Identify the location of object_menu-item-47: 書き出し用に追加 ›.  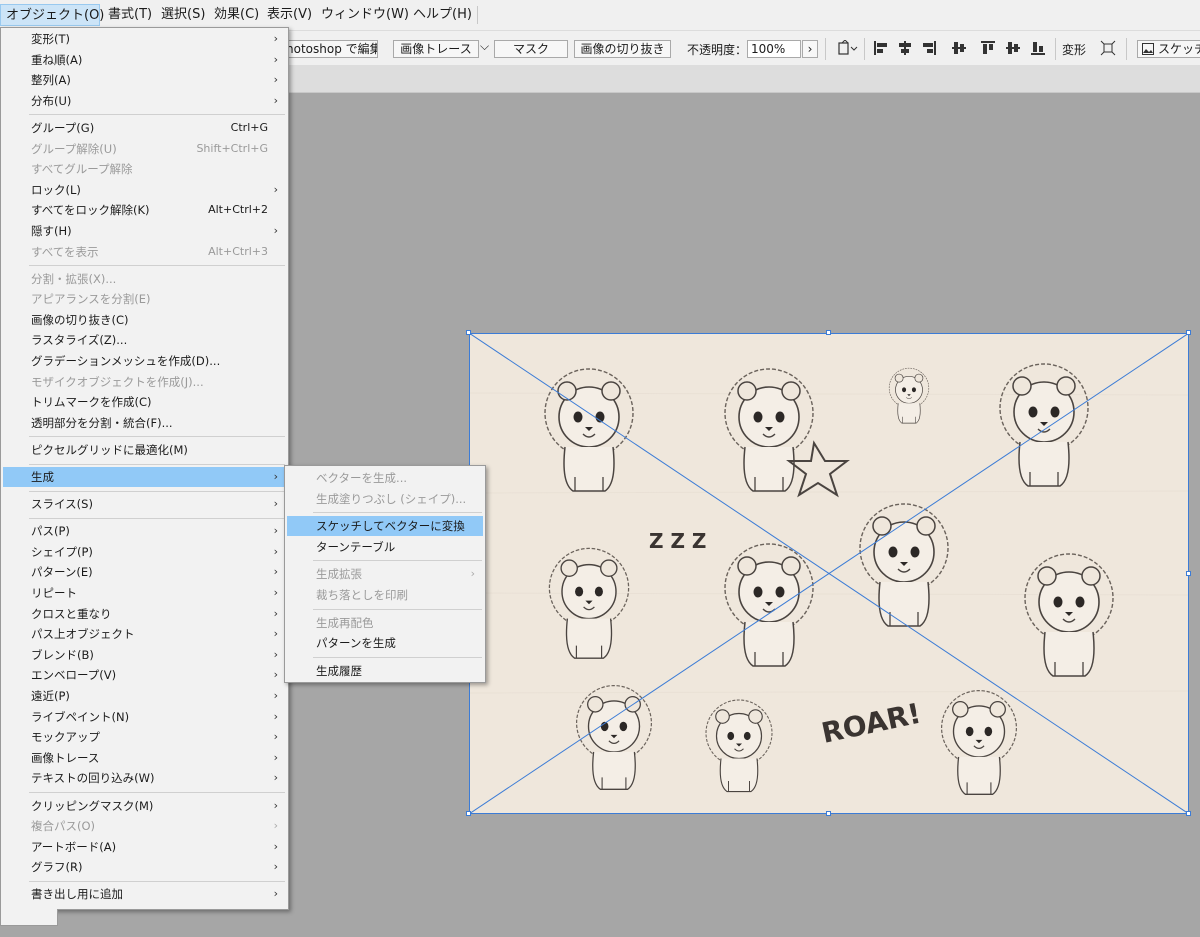
(144, 894).